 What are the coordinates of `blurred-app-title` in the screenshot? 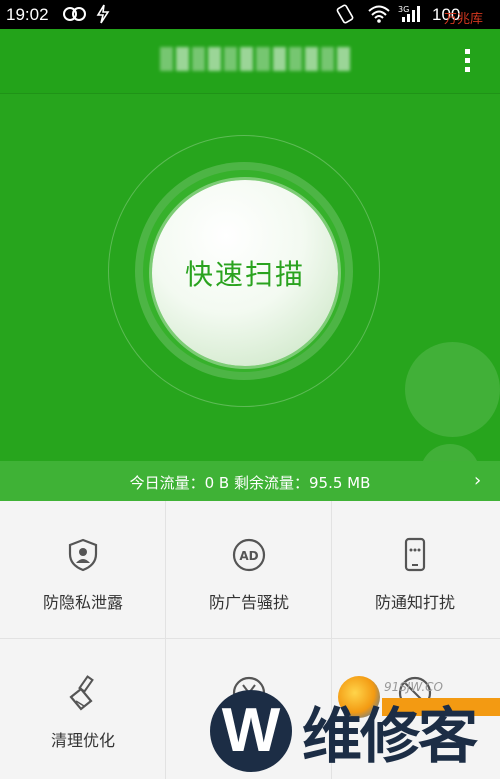 It's located at (255, 59).